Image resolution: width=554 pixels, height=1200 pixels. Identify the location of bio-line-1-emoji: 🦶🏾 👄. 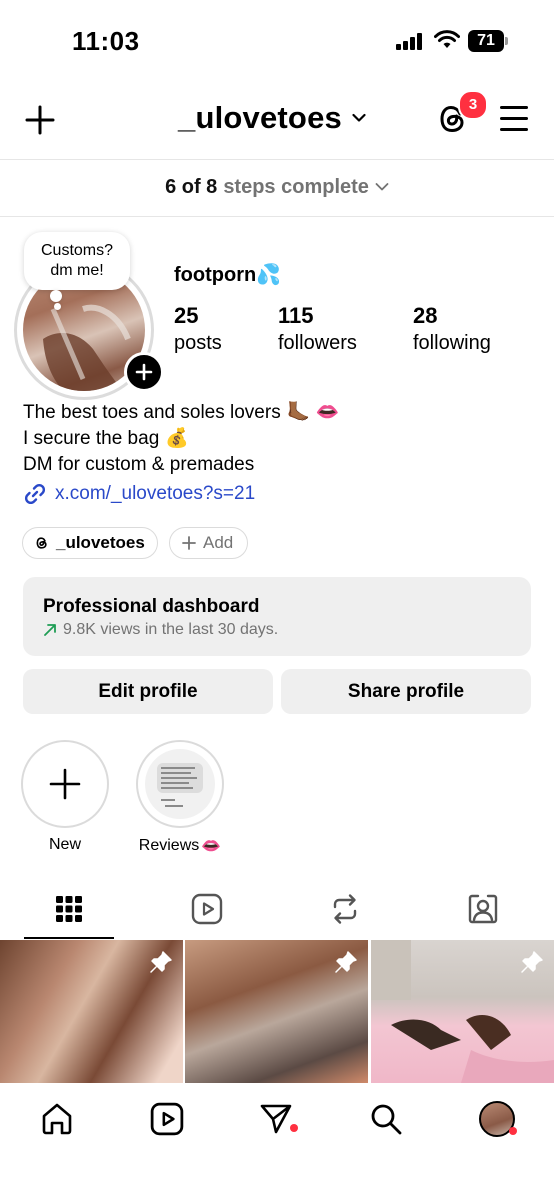
(313, 412).